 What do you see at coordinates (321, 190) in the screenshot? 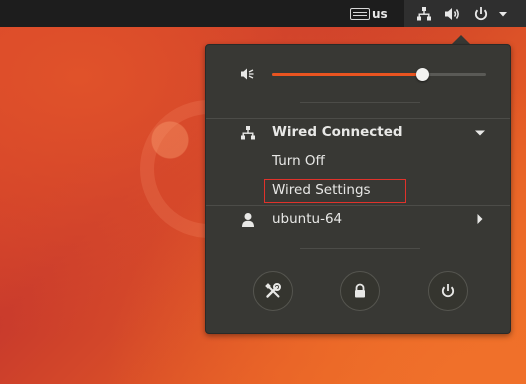
I see `wired-settings-menu-item: Wired Settings` at bounding box center [321, 190].